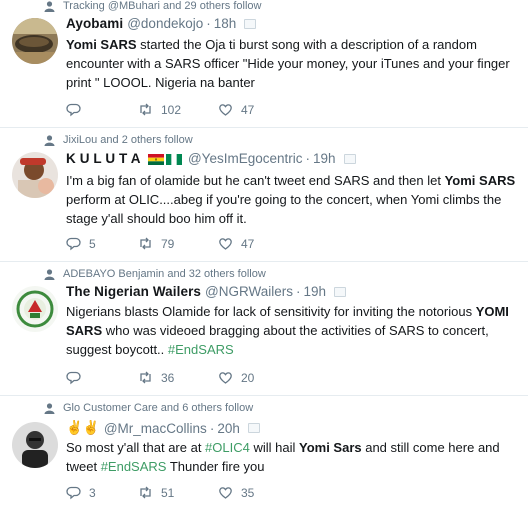 The image size is (528, 510). Describe the element at coordinates (133, 291) in the screenshot. I see `display-name: The Nigerian Wailers` at that location.